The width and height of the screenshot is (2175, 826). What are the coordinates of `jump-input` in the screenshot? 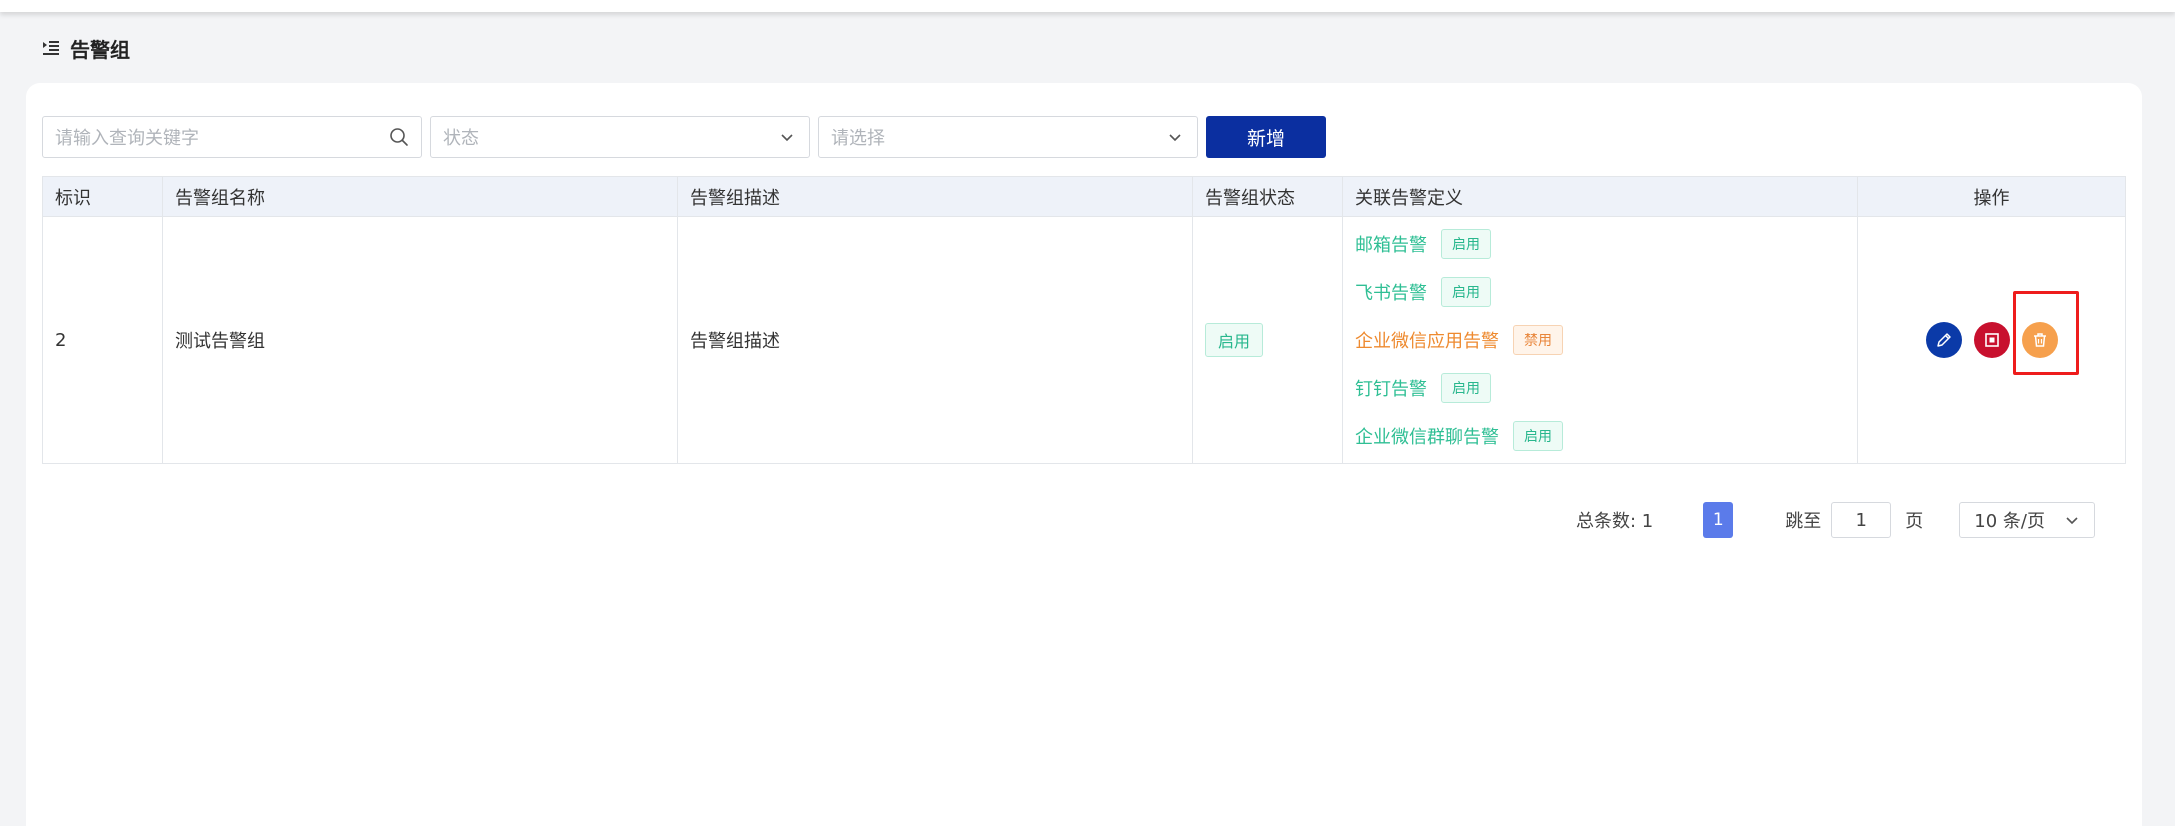 It's located at (1861, 520).